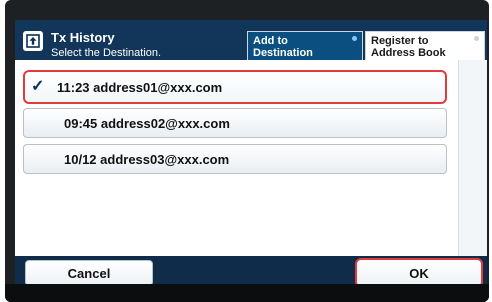 The height and width of the screenshot is (302, 492). What do you see at coordinates (283, 53) in the screenshot?
I see `add-button-label-line2: Destination` at bounding box center [283, 53].